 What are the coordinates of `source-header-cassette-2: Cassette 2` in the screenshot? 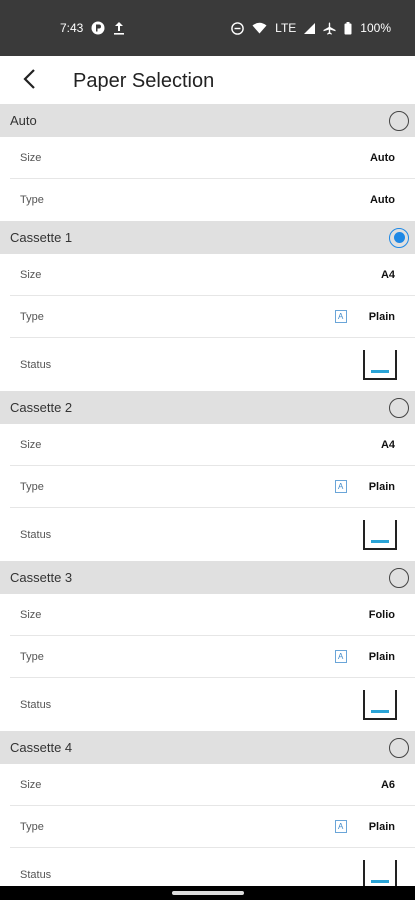 It's located at (207, 407).